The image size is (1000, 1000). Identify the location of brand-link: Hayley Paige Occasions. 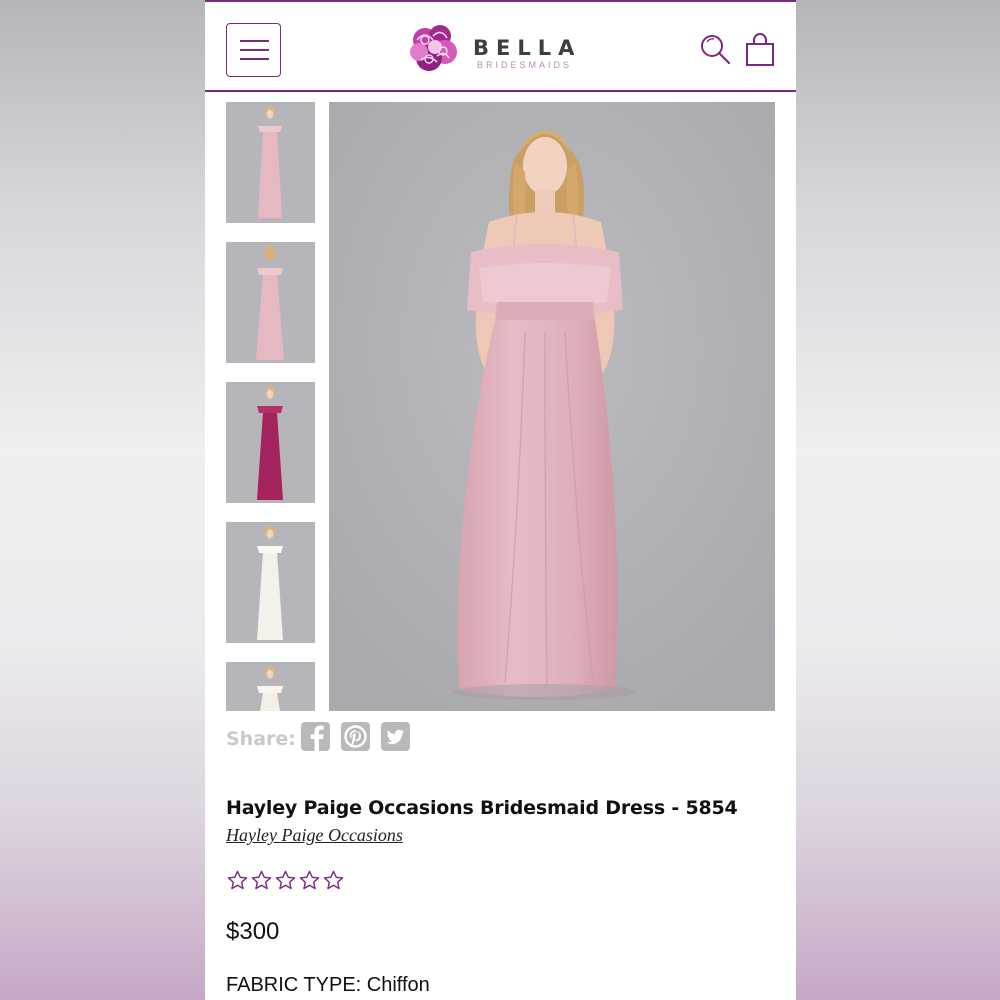
(314, 835).